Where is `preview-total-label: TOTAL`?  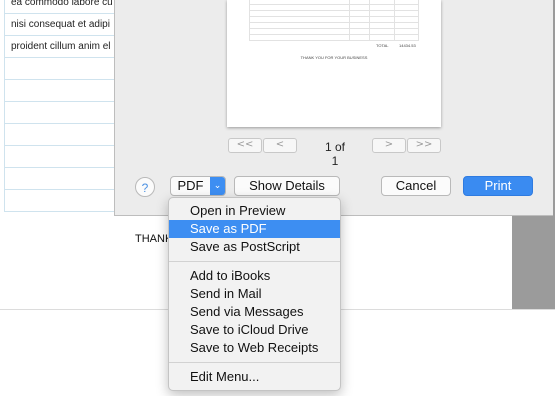 preview-total-label: TOTAL is located at coordinates (382, 45).